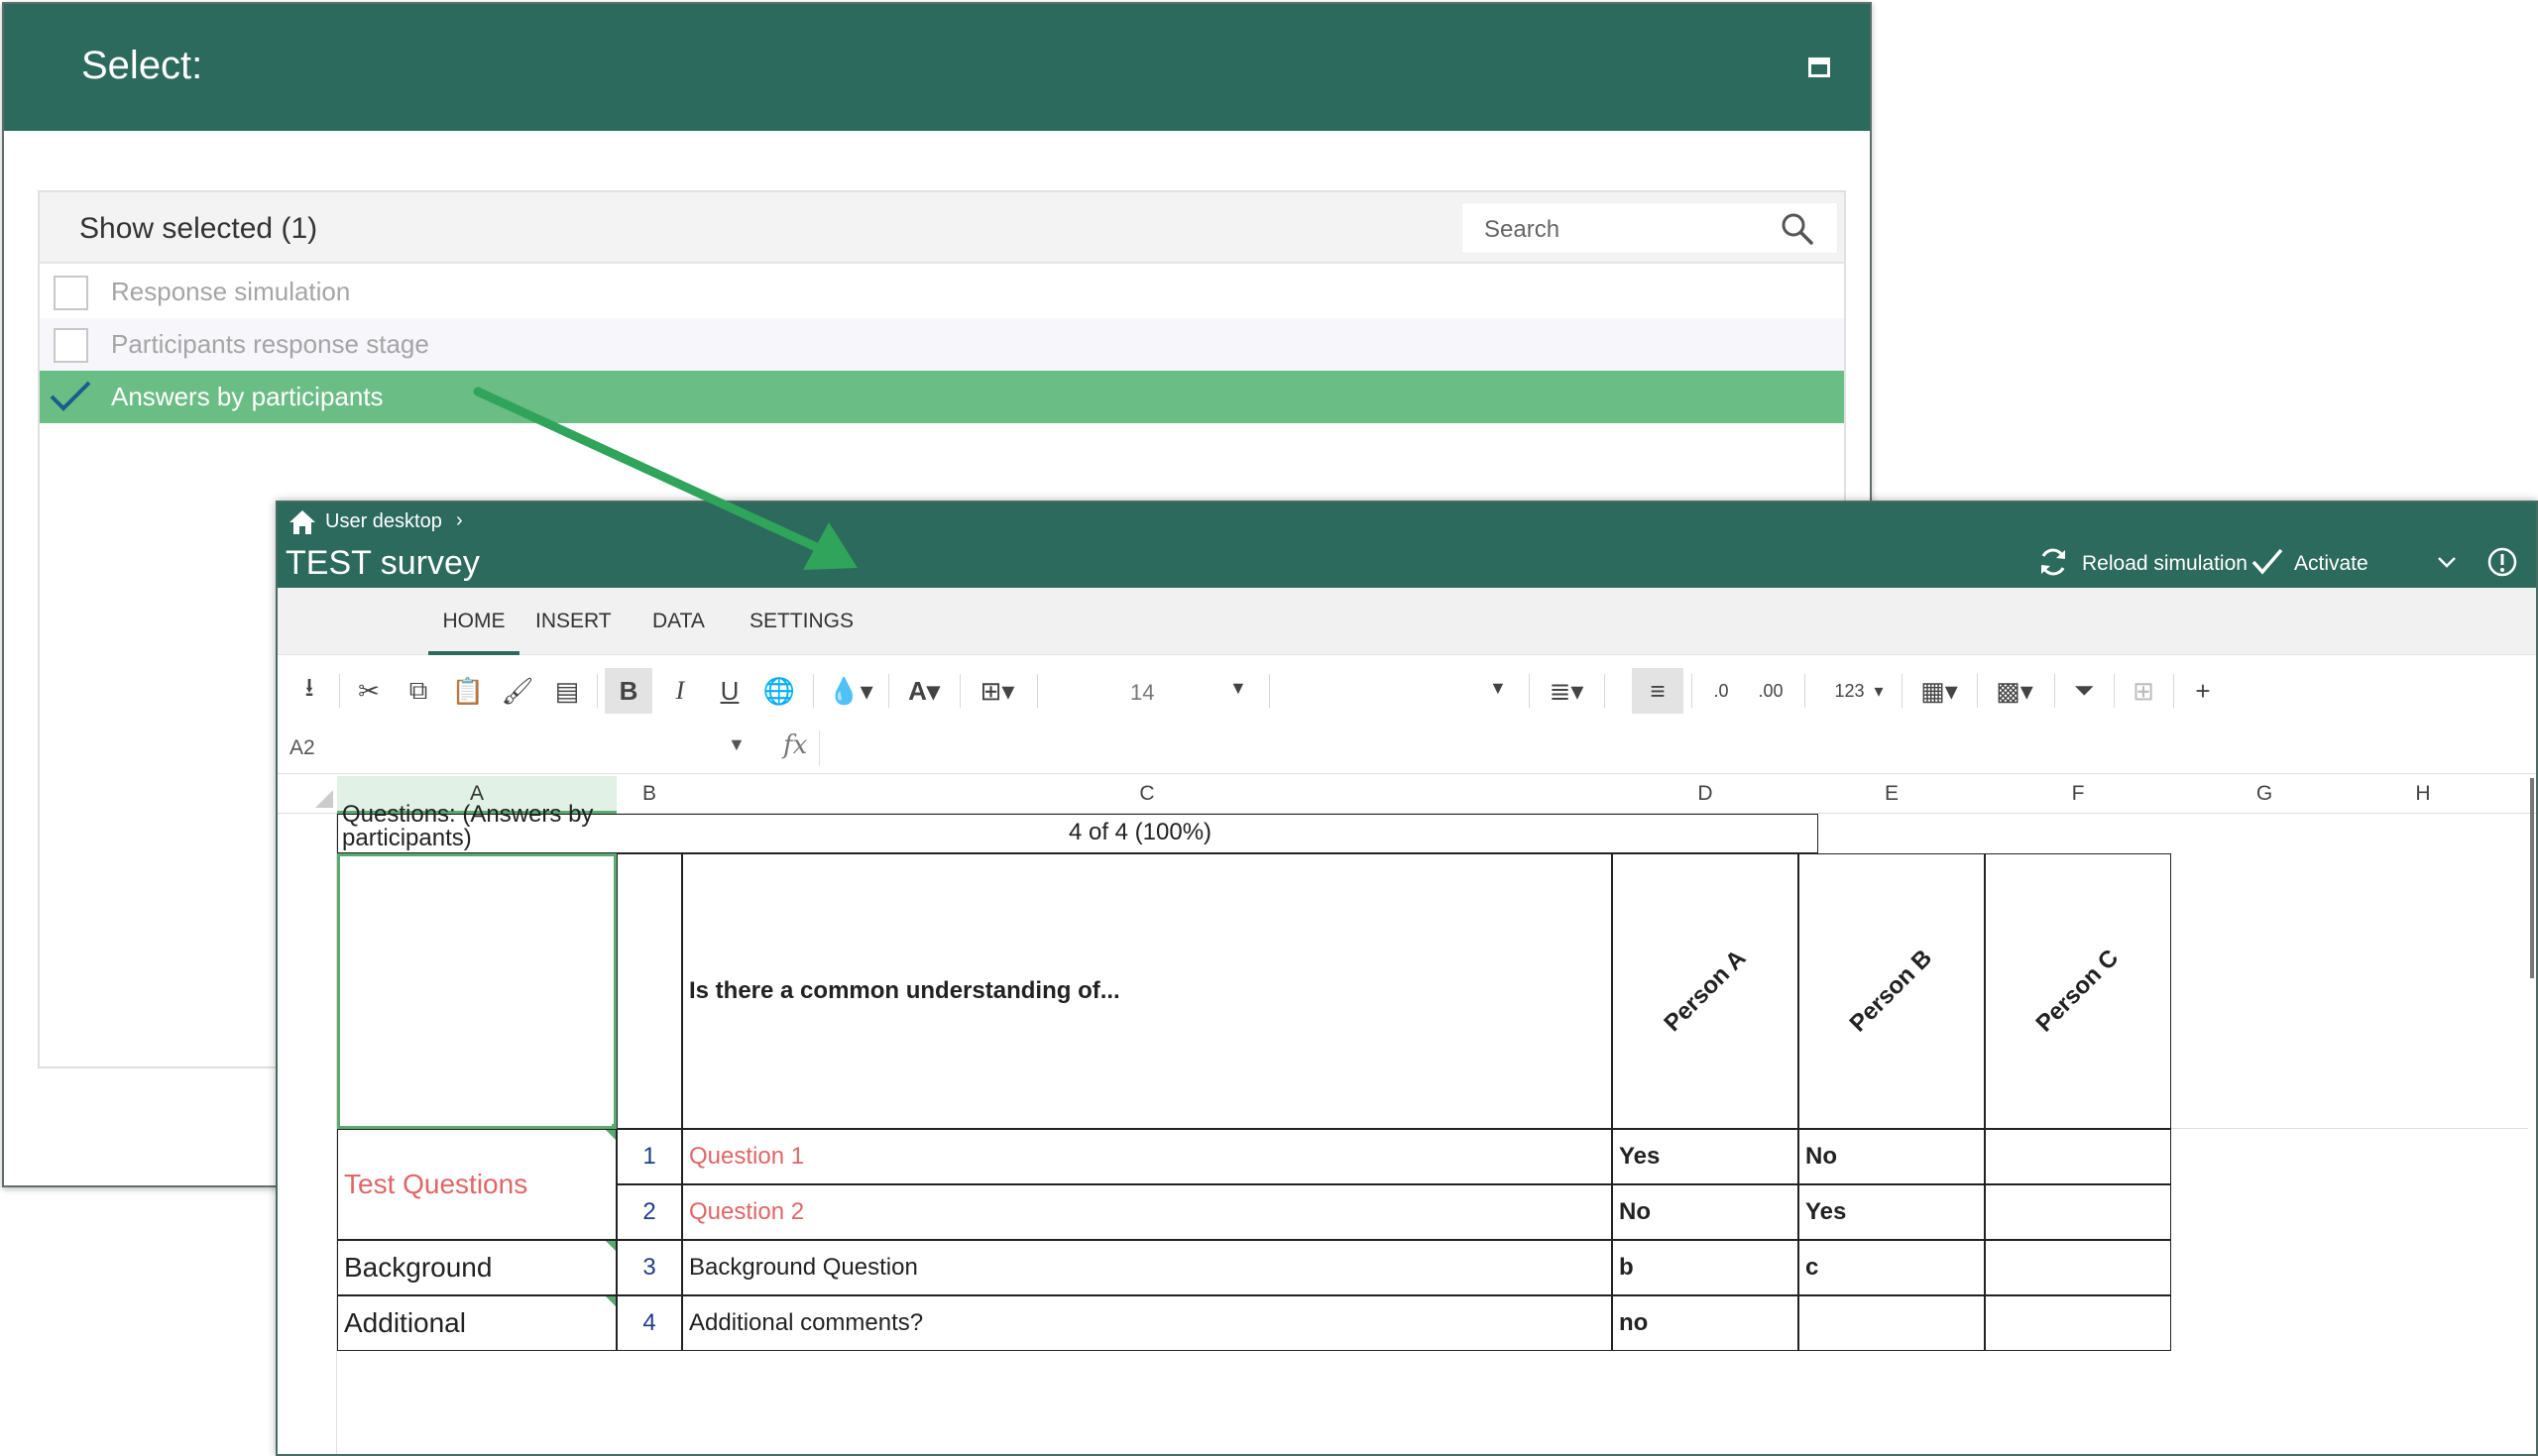  What do you see at coordinates (231, 291) in the screenshot?
I see `list-item-label: Response simulation` at bounding box center [231, 291].